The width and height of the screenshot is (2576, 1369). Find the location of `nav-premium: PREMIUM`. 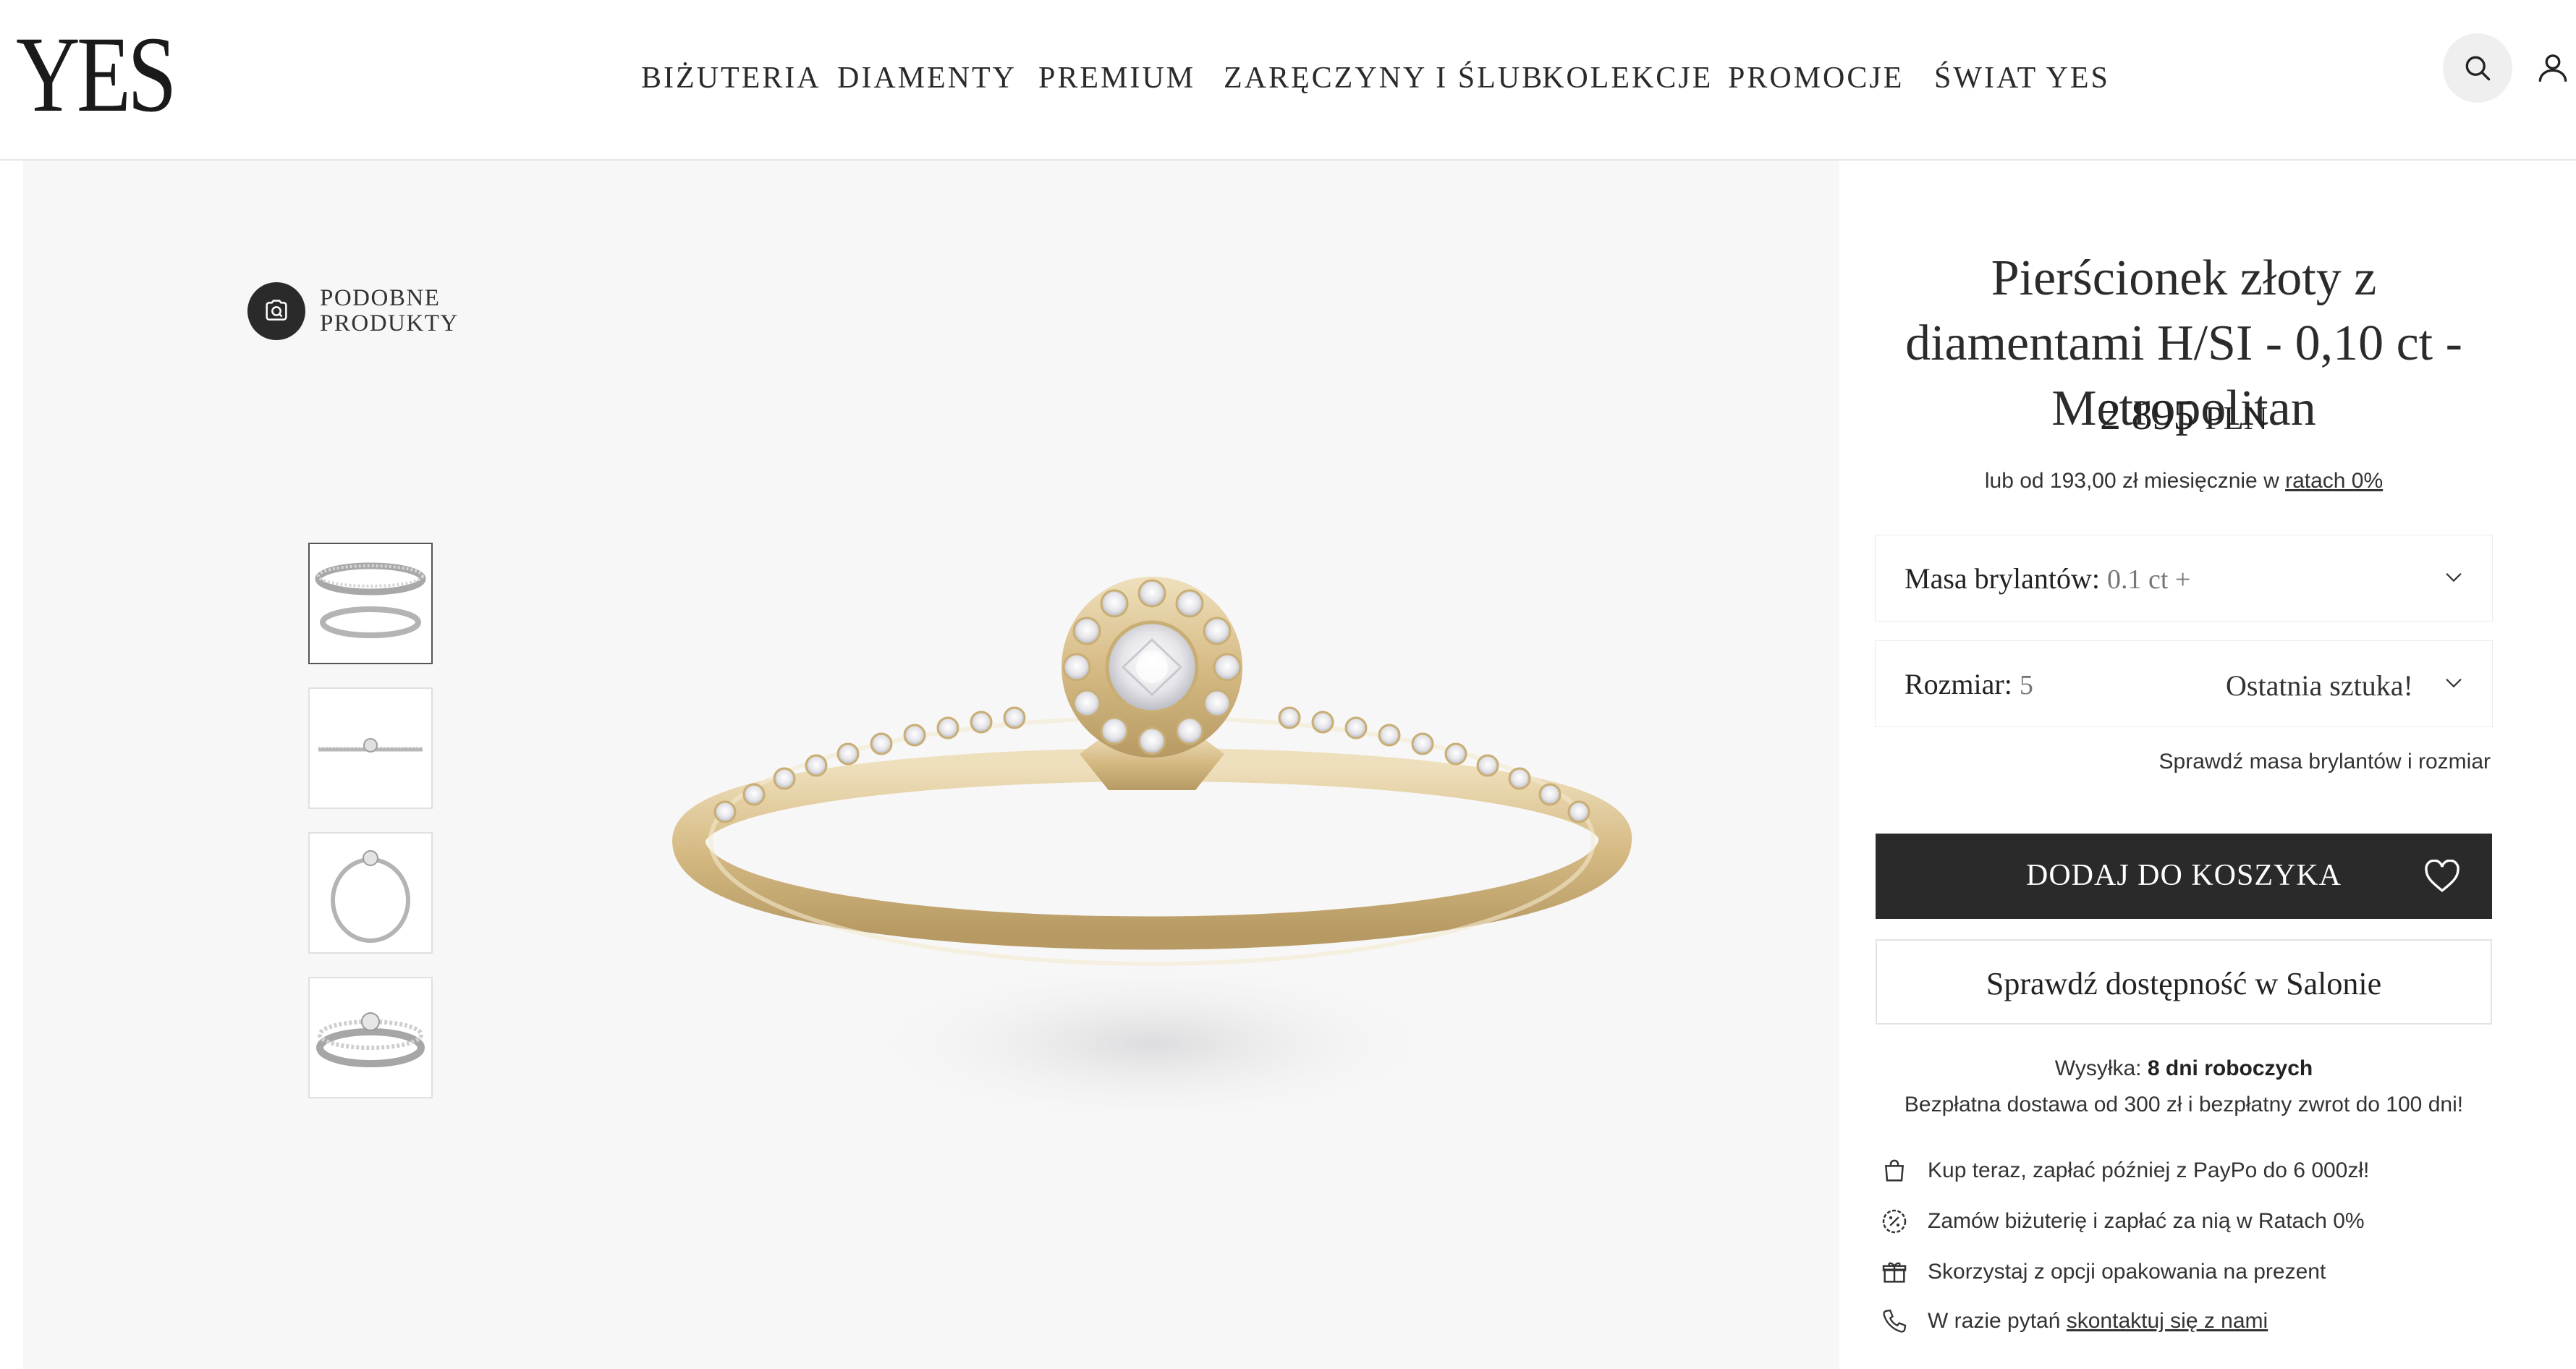

nav-premium: PREMIUM is located at coordinates (1116, 78).